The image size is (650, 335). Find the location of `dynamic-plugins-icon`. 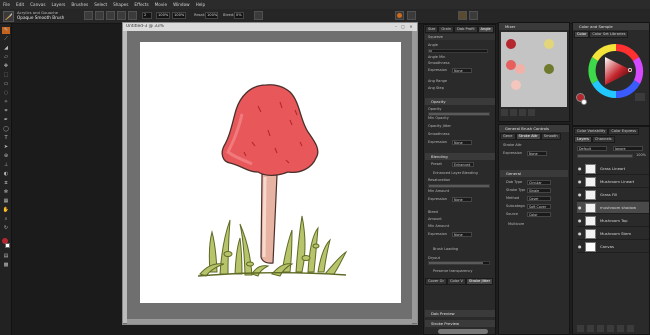

dynamic-plugins-icon is located at coordinates (590, 328).